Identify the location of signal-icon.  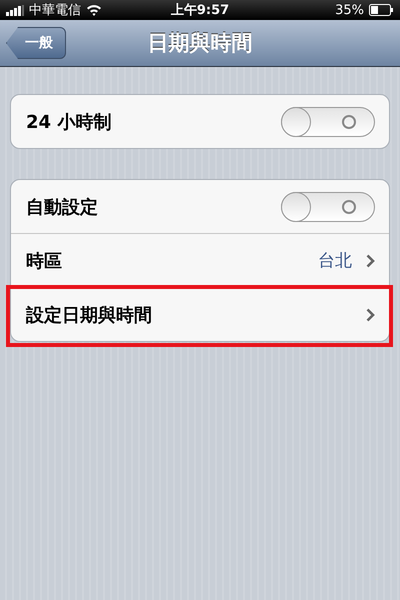
(15, 10).